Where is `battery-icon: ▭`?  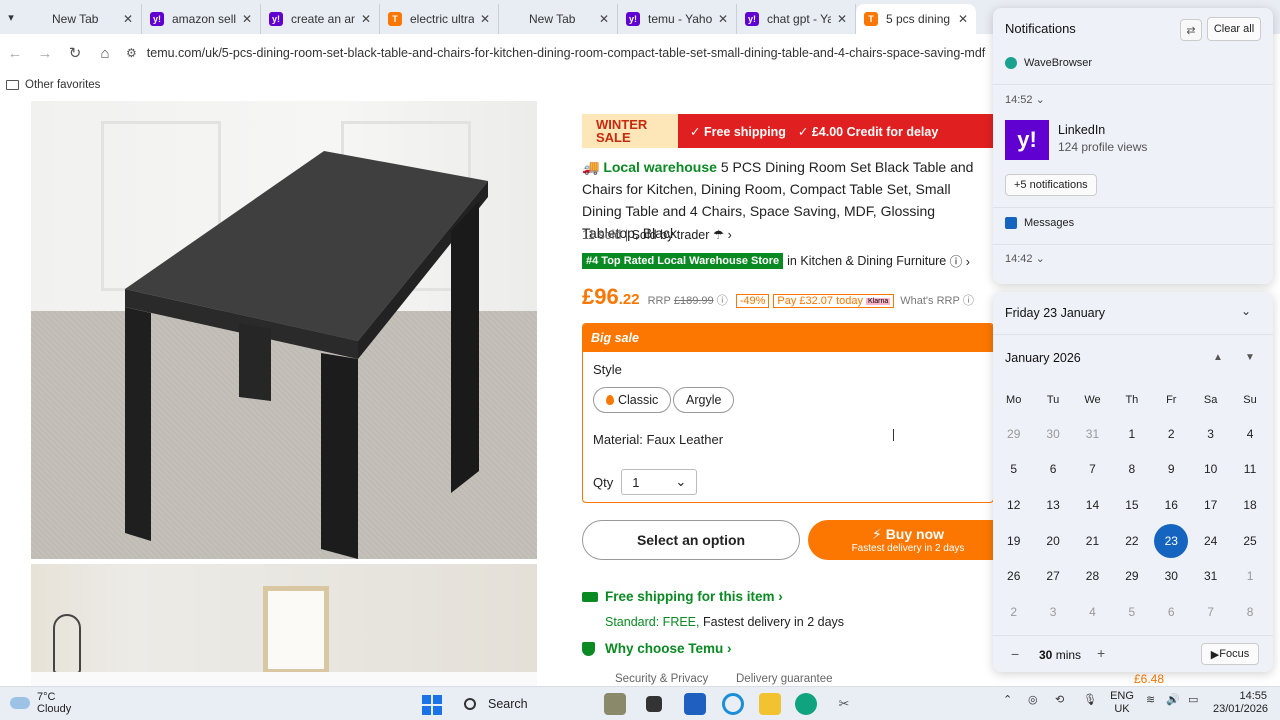
battery-icon: ▭ is located at coordinates (1193, 699).